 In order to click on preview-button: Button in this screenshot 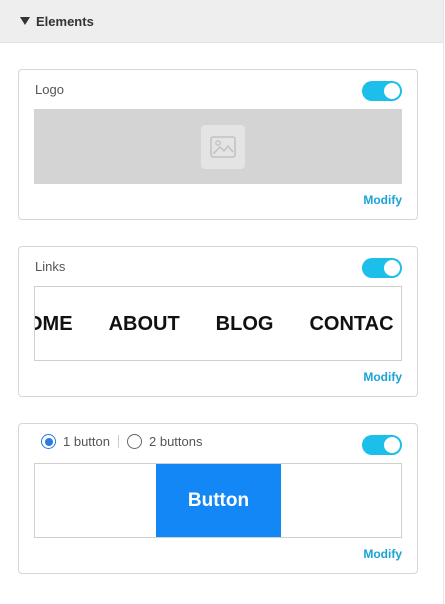, I will do `click(218, 500)`.